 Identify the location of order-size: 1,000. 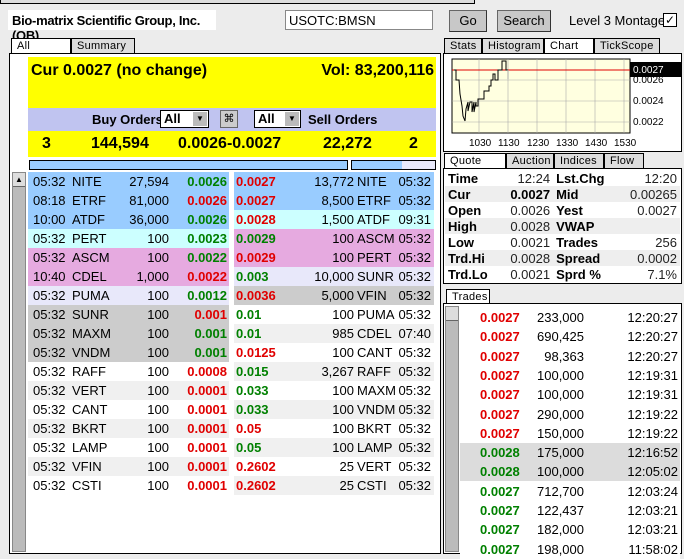
(152, 276).